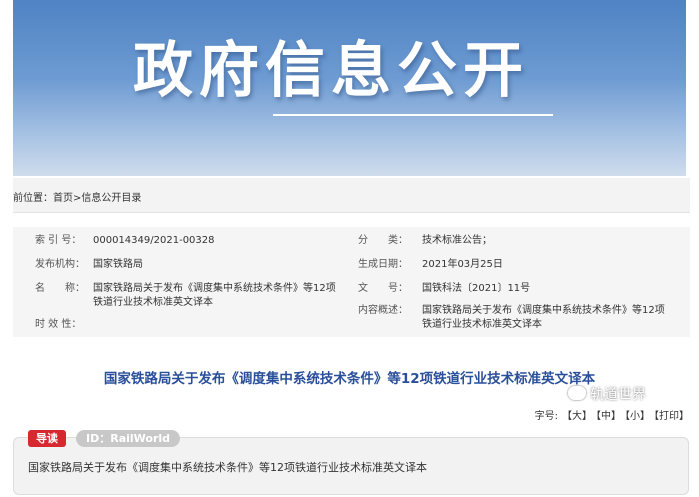 This screenshot has height=497, width=699. What do you see at coordinates (58, 240) in the screenshot?
I see `index-label: 索 引 号：` at bounding box center [58, 240].